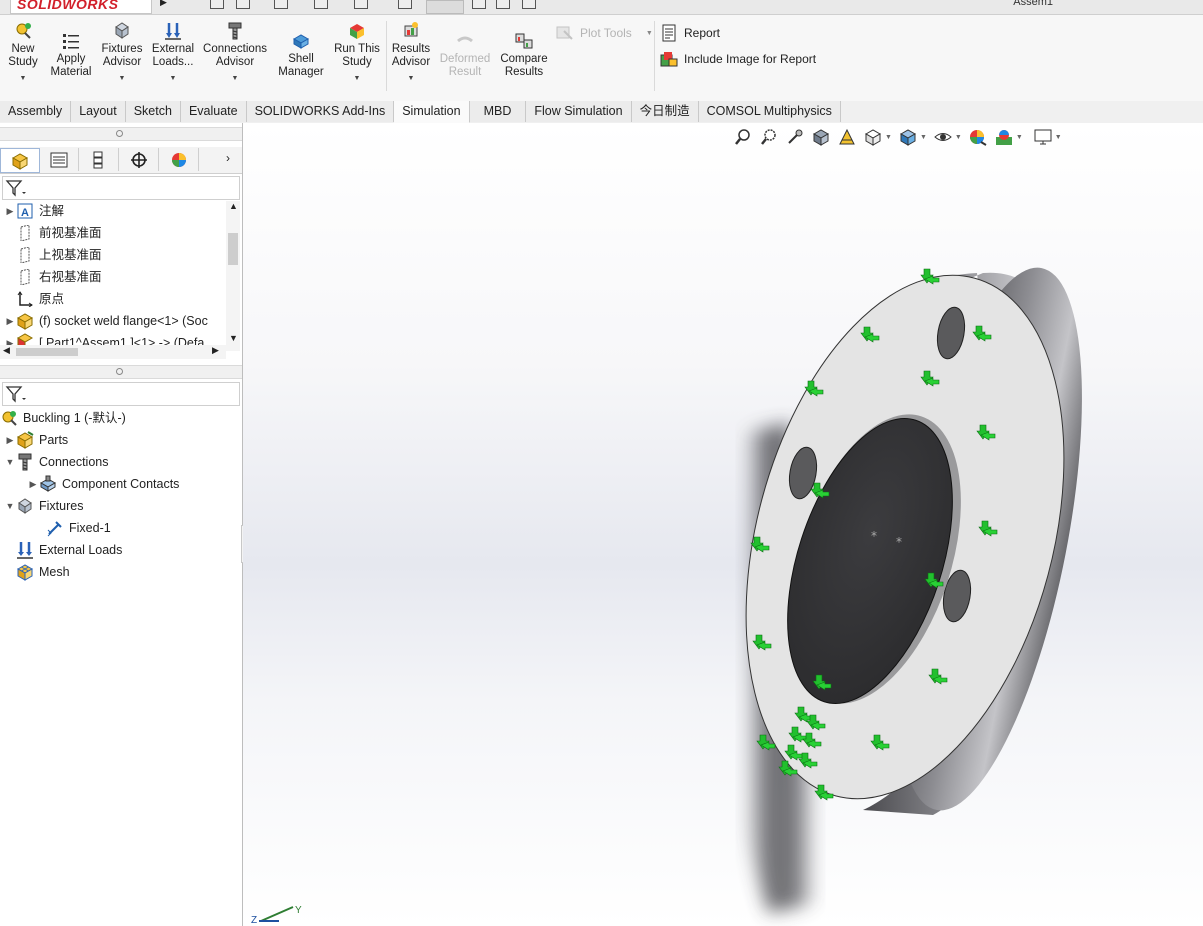 The width and height of the screenshot is (1203, 926). What do you see at coordinates (445, 7) in the screenshot?
I see `select-icon` at bounding box center [445, 7].